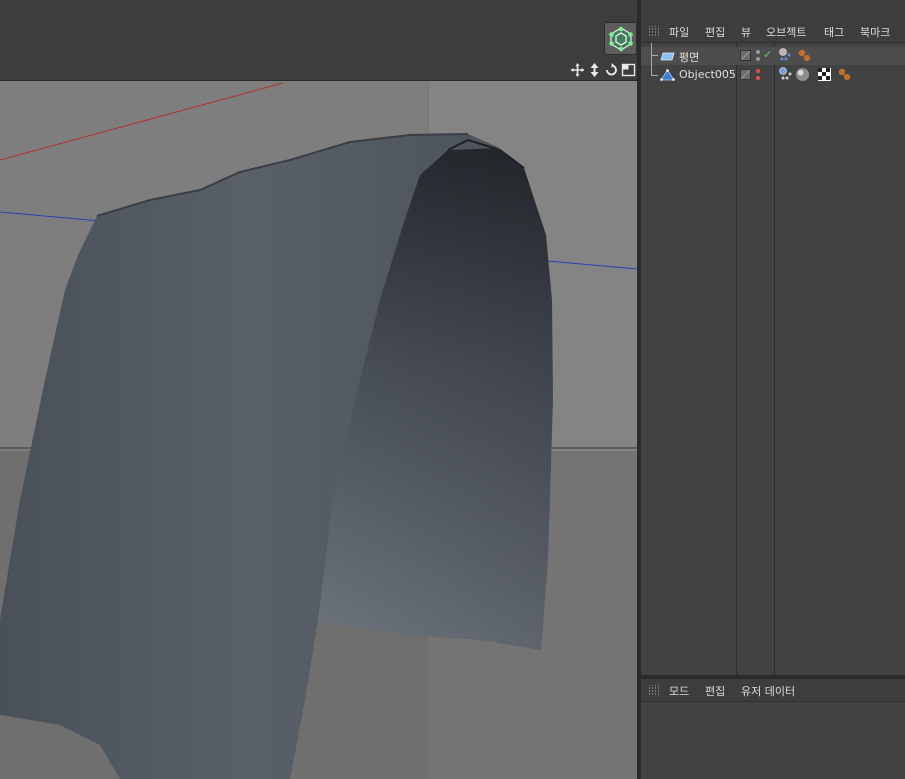  I want to click on layout-icon, so click(621, 39).